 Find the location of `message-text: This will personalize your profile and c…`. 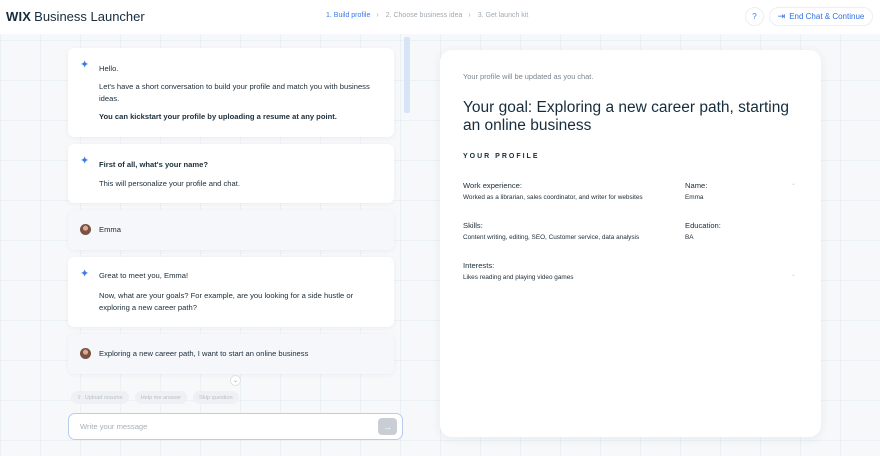

message-text: This will personalize your profile and c… is located at coordinates (169, 183).